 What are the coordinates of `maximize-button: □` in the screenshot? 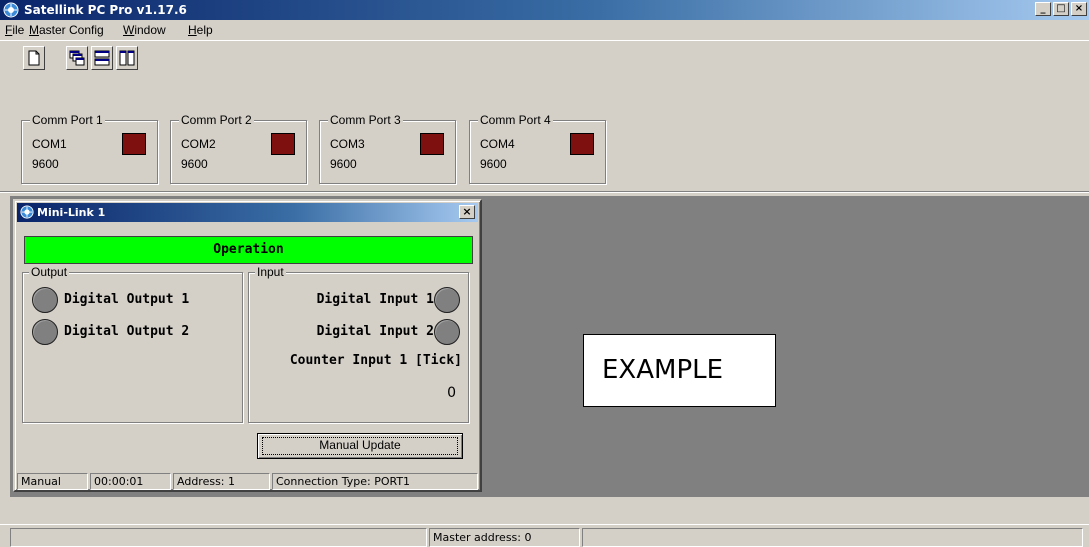 It's located at (1061, 9).